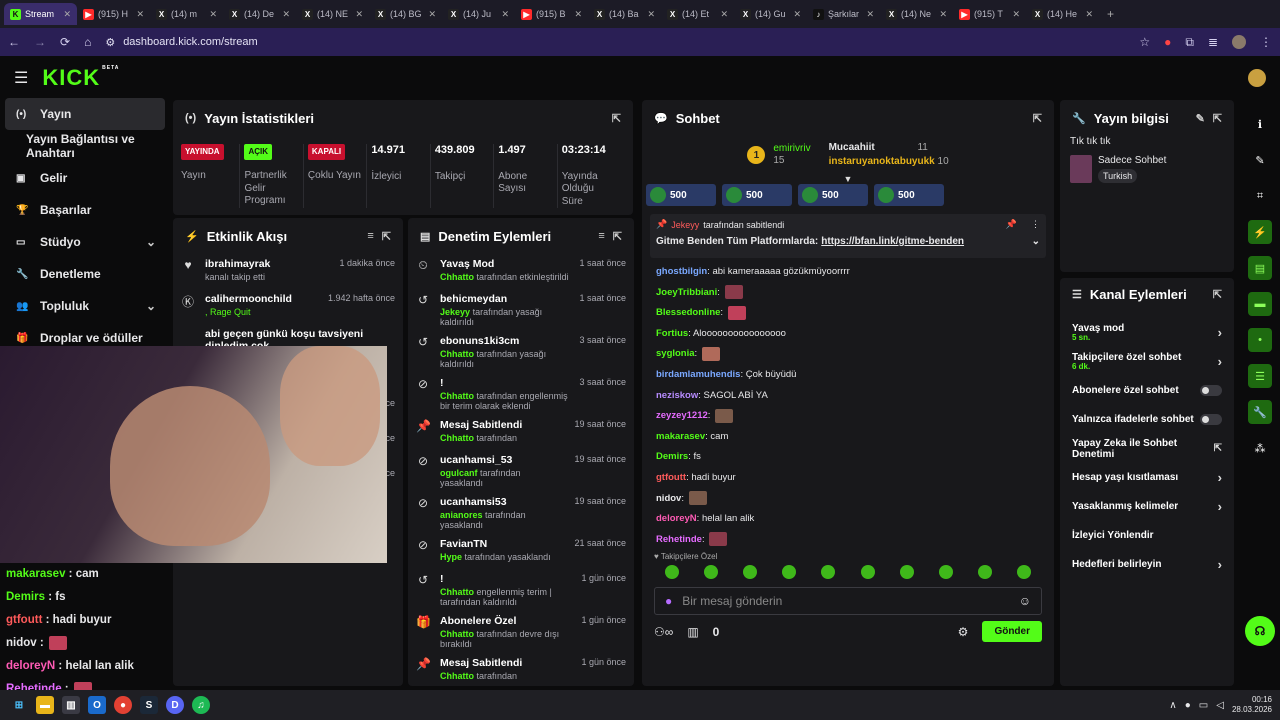 This screenshot has height=720, width=1280. Describe the element at coordinates (688, 312) in the screenshot. I see `chat-username: Blessedonline` at that location.